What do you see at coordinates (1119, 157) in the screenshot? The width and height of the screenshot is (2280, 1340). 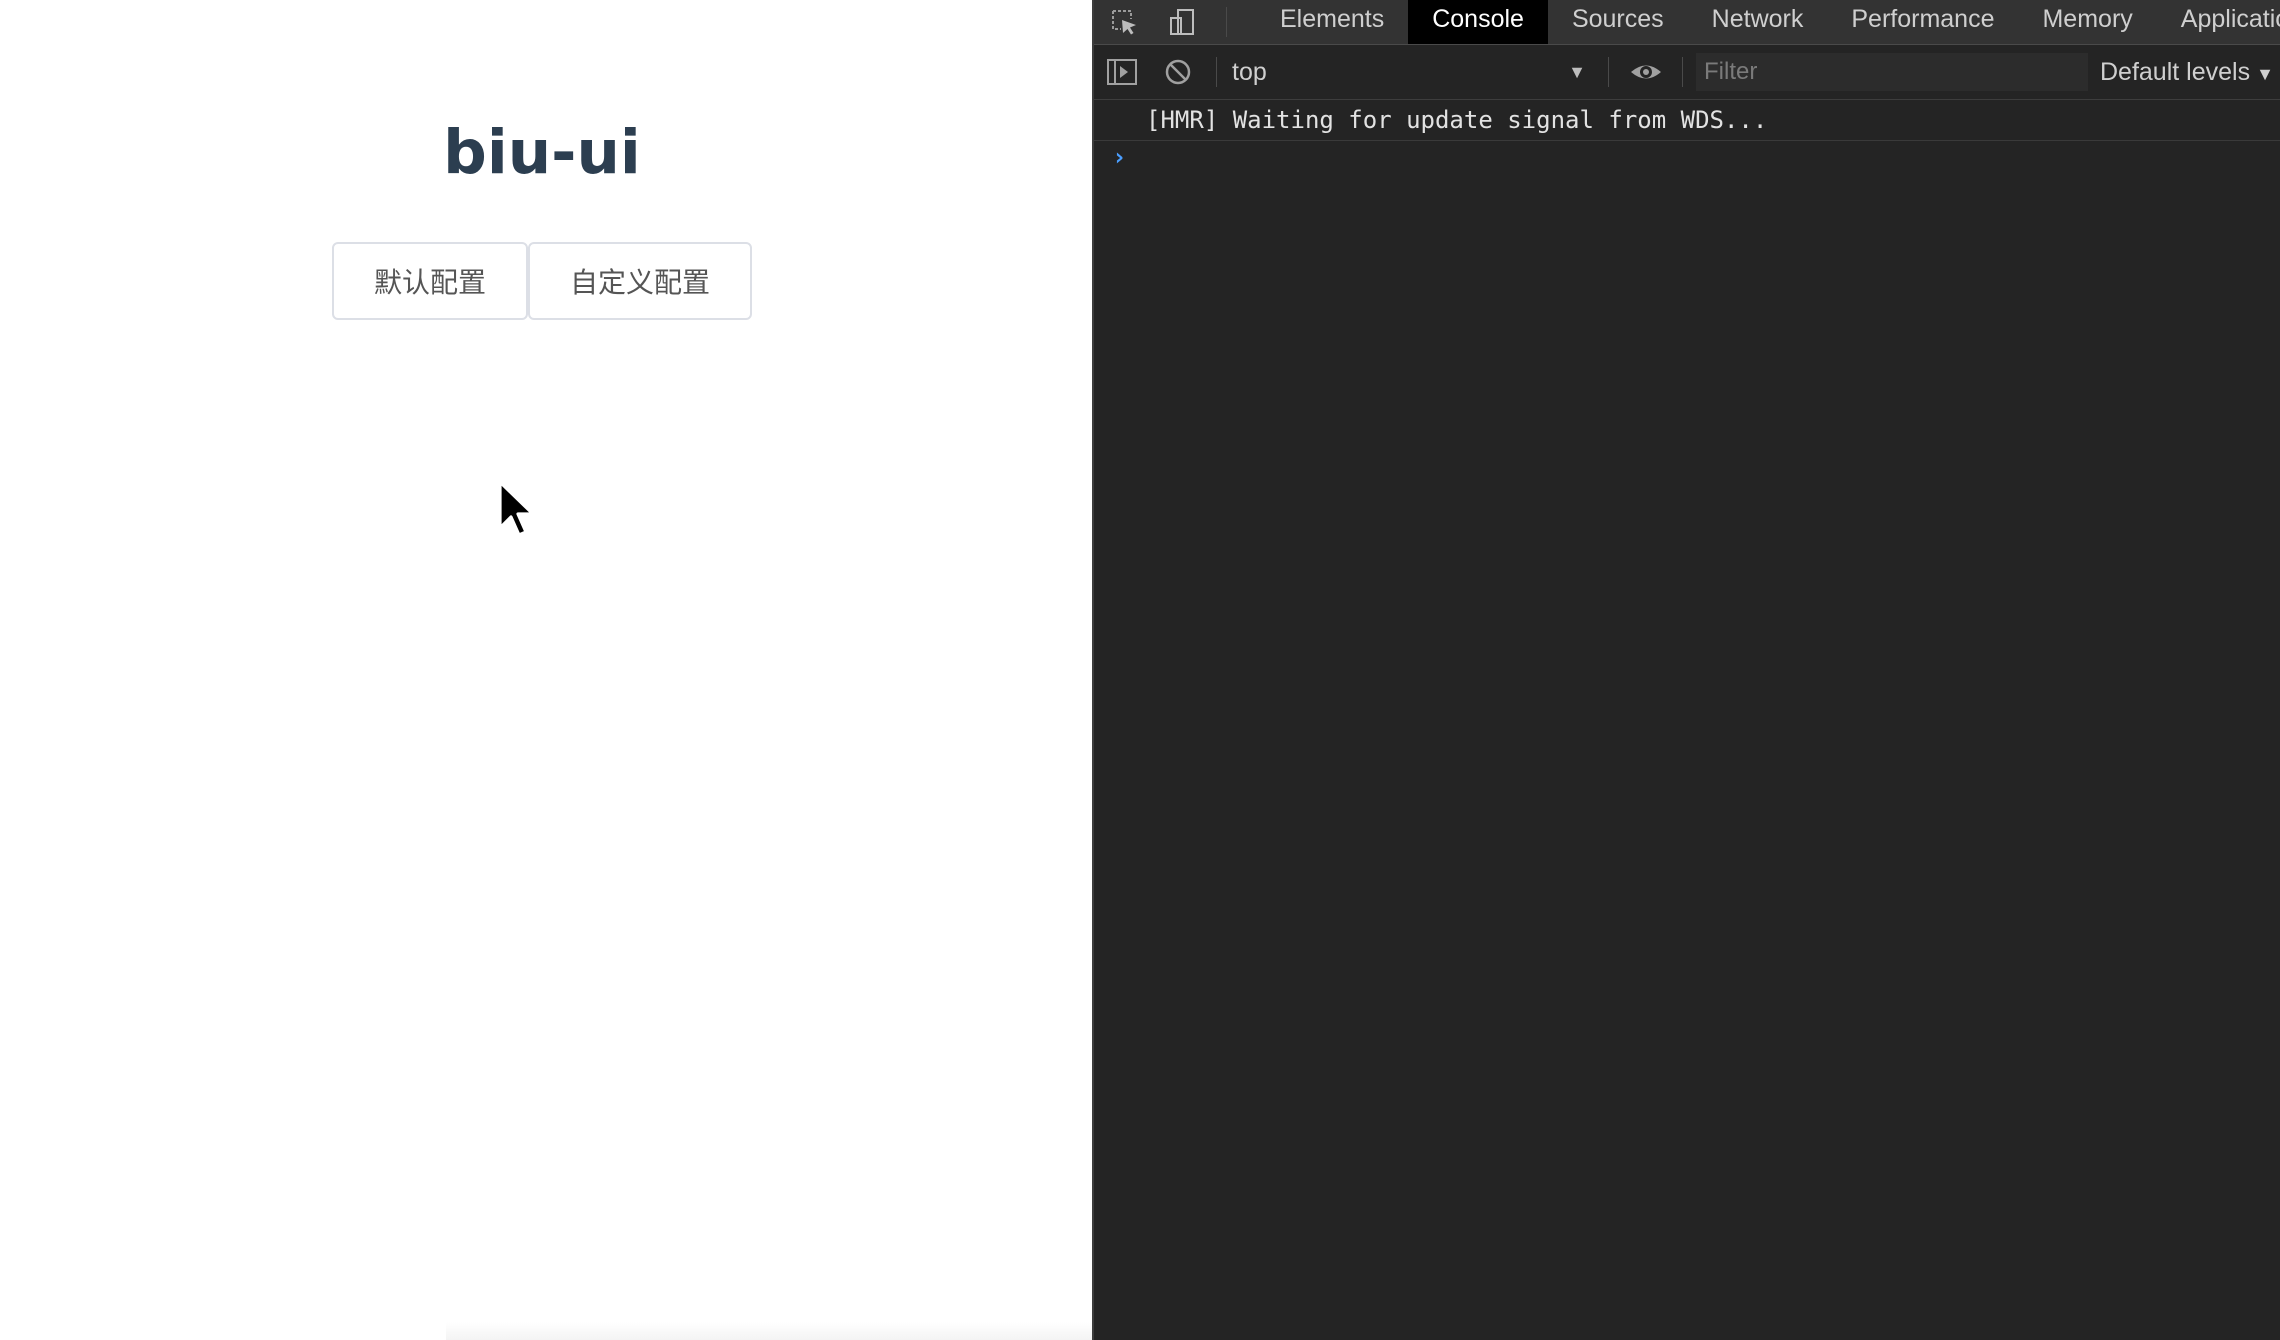 I see `prompt-chevron-icon: ›` at bounding box center [1119, 157].